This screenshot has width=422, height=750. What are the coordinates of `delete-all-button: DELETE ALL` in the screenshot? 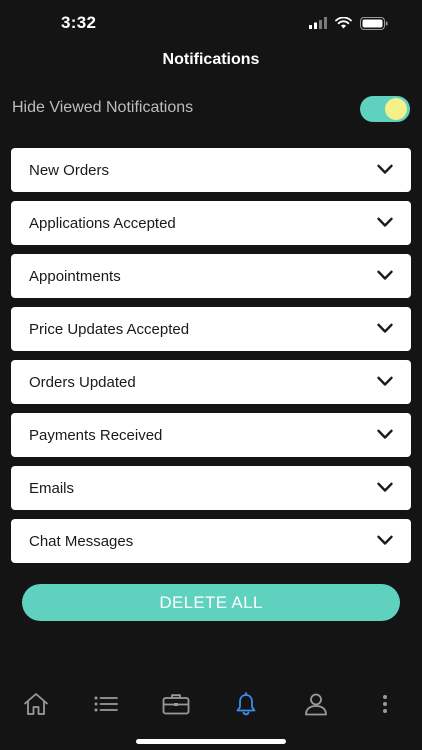 It's located at (211, 602).